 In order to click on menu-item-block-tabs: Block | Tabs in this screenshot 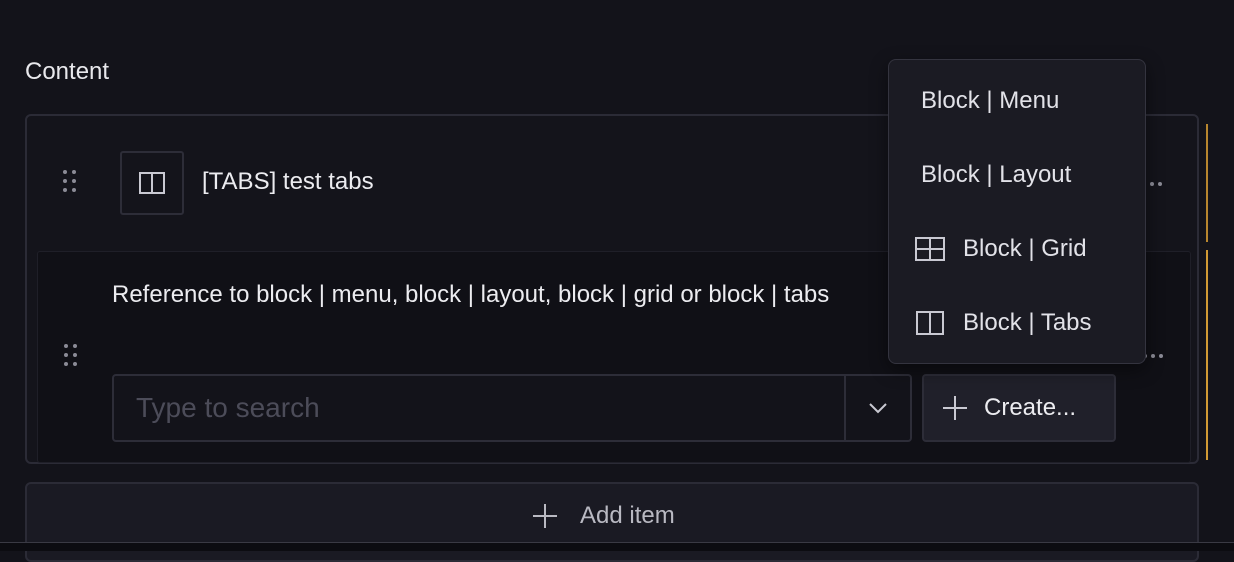, I will do `click(1017, 323)`.